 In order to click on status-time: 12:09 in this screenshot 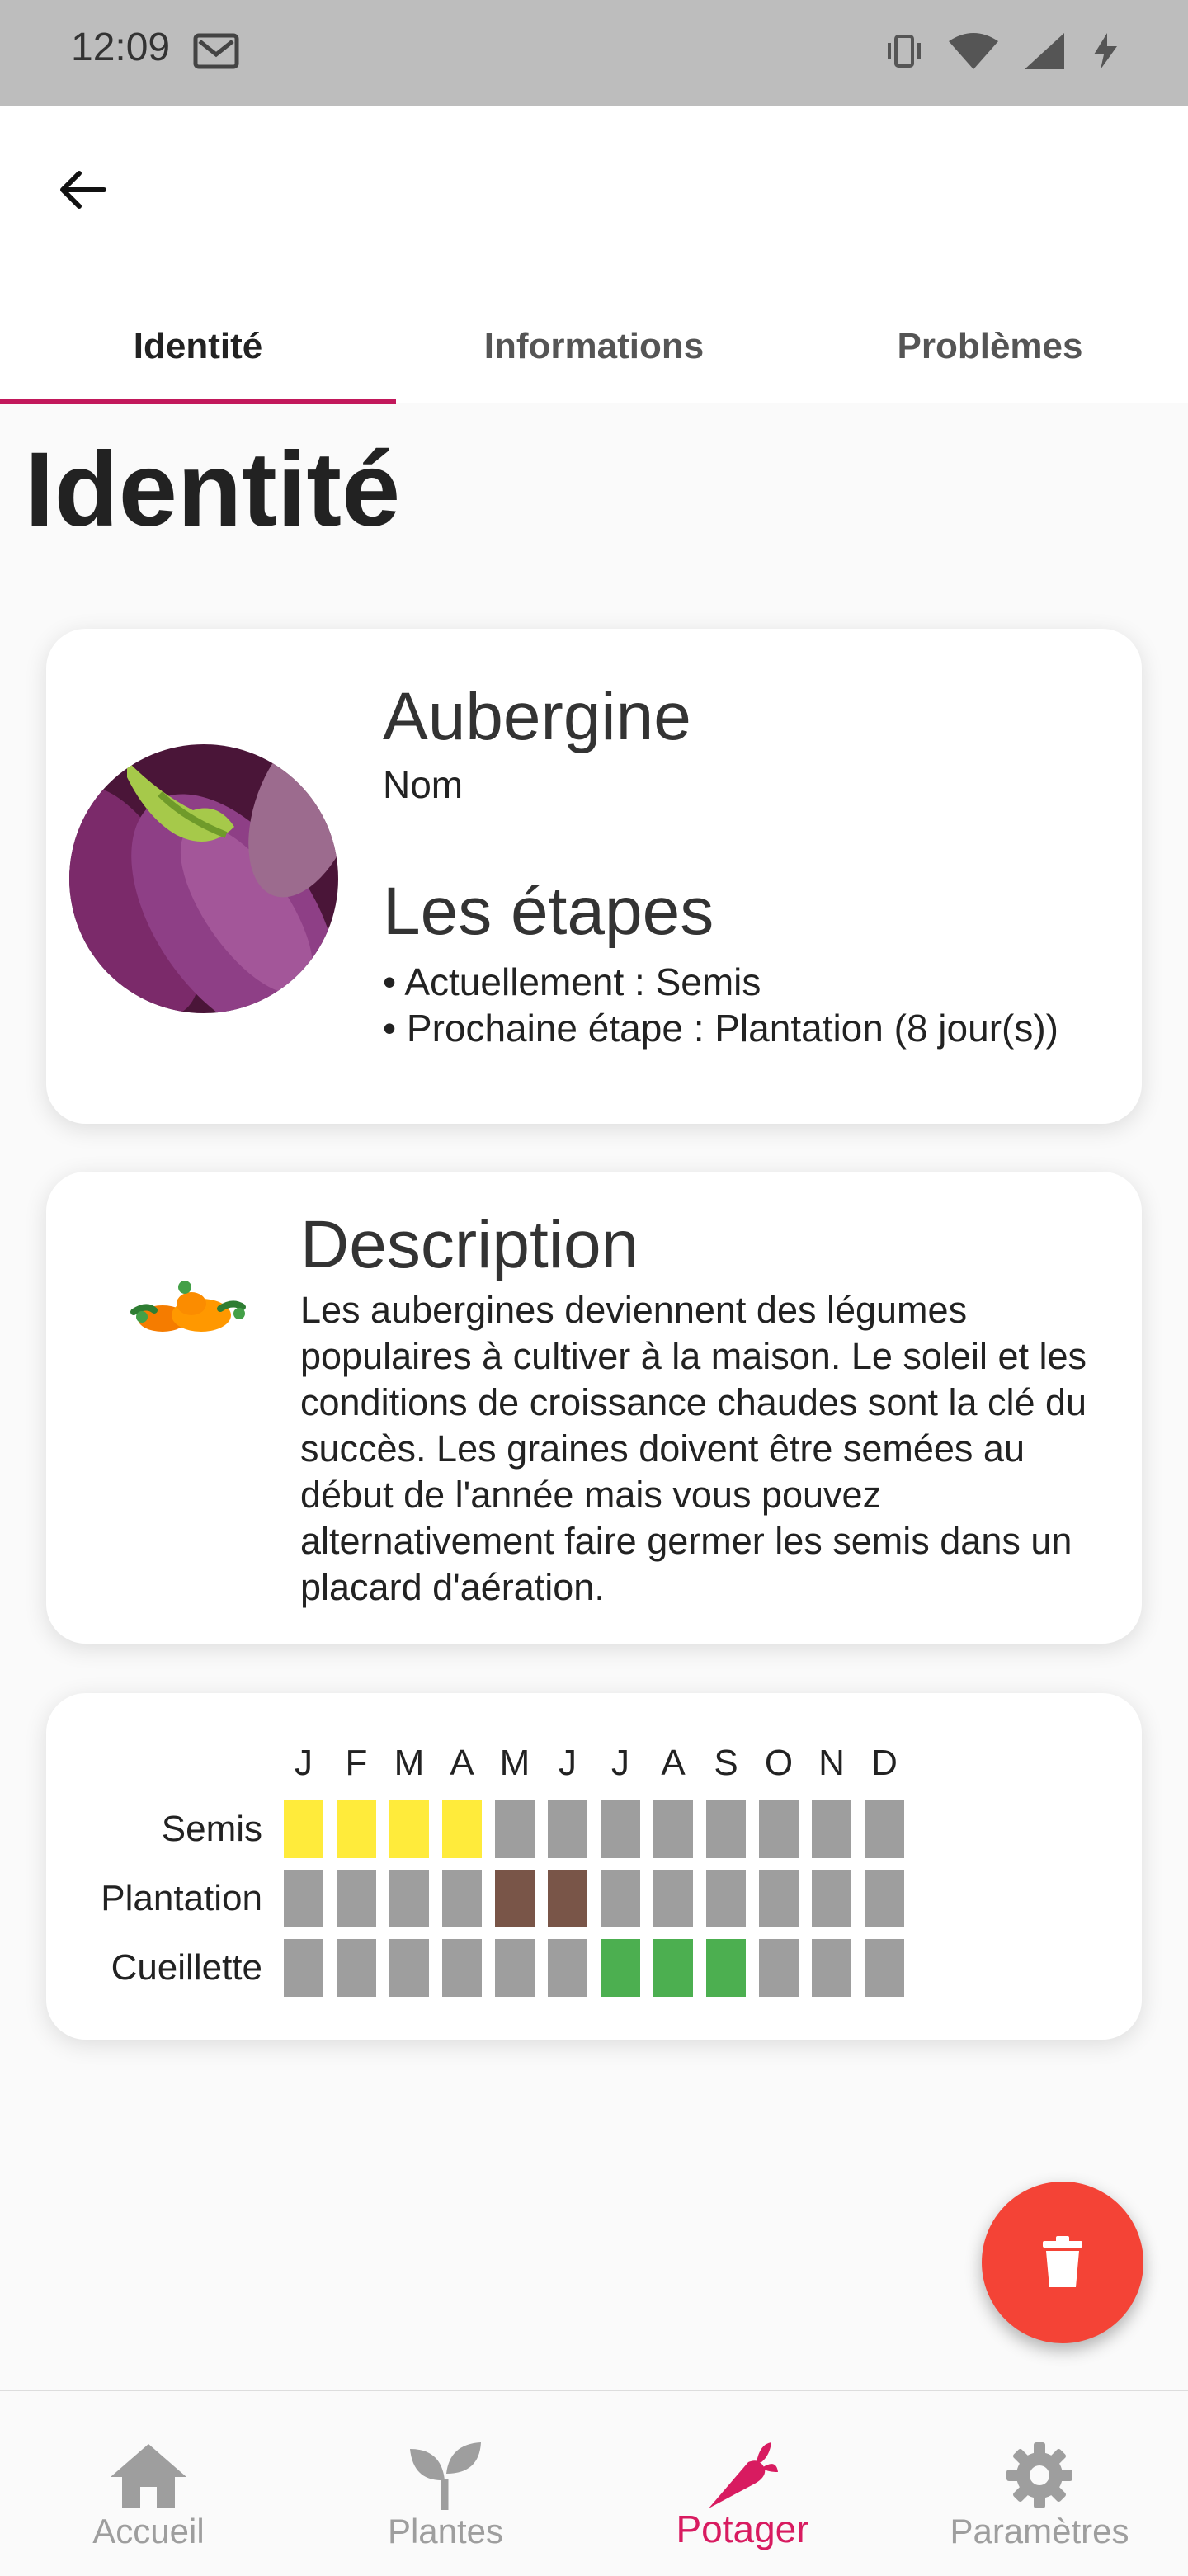, I will do `click(121, 47)`.